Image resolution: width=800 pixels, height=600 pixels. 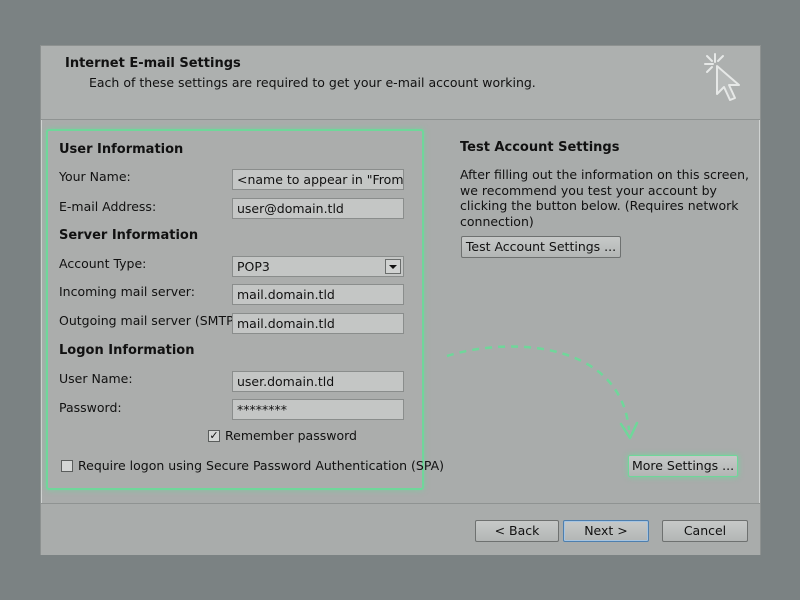 I want to click on next-button: Next >, so click(x=606, y=531).